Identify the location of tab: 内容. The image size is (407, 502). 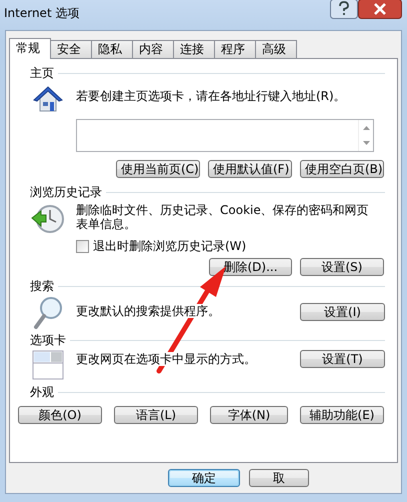
(153, 49).